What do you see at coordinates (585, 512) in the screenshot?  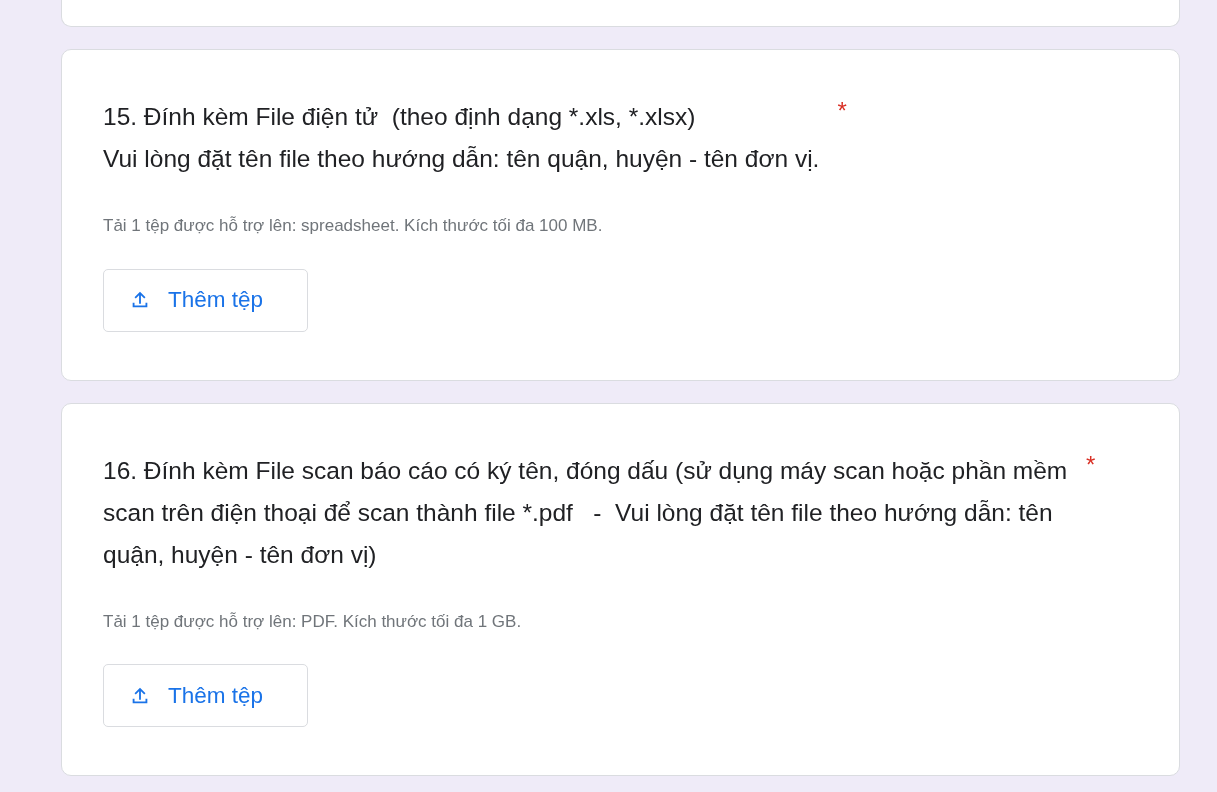 I see `question-title: 16. Đính kèm File scan báo cáo có ký tên, đóng dấu (sử dụng máy scan hoặc phần mềm scan trên điện thoại để scan thành file *.pdf - Vui lòng đặt tên file theo hướng dẫn: tên quận, huyện - tên đơn vị)` at bounding box center [585, 512].